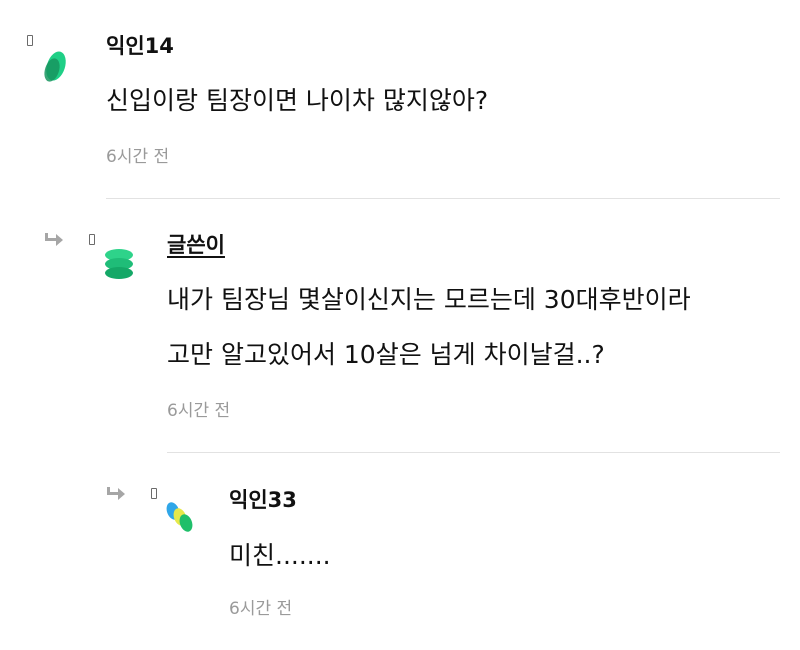  I want to click on green-mint-leaf-avatar-icon, so click(55, 66).